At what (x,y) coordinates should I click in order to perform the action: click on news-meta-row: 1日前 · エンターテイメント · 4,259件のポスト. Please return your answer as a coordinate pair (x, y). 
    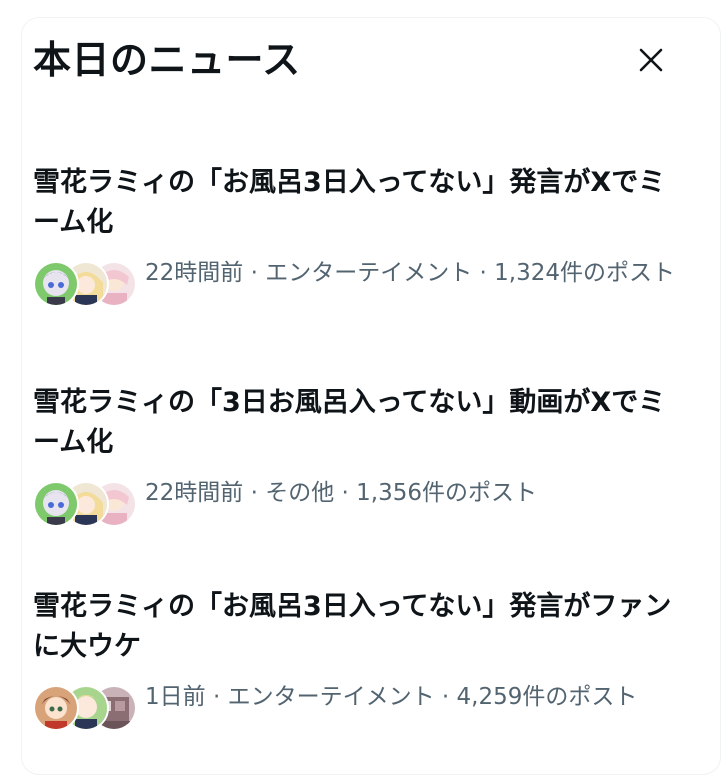
    Looking at the image, I should click on (353, 713).